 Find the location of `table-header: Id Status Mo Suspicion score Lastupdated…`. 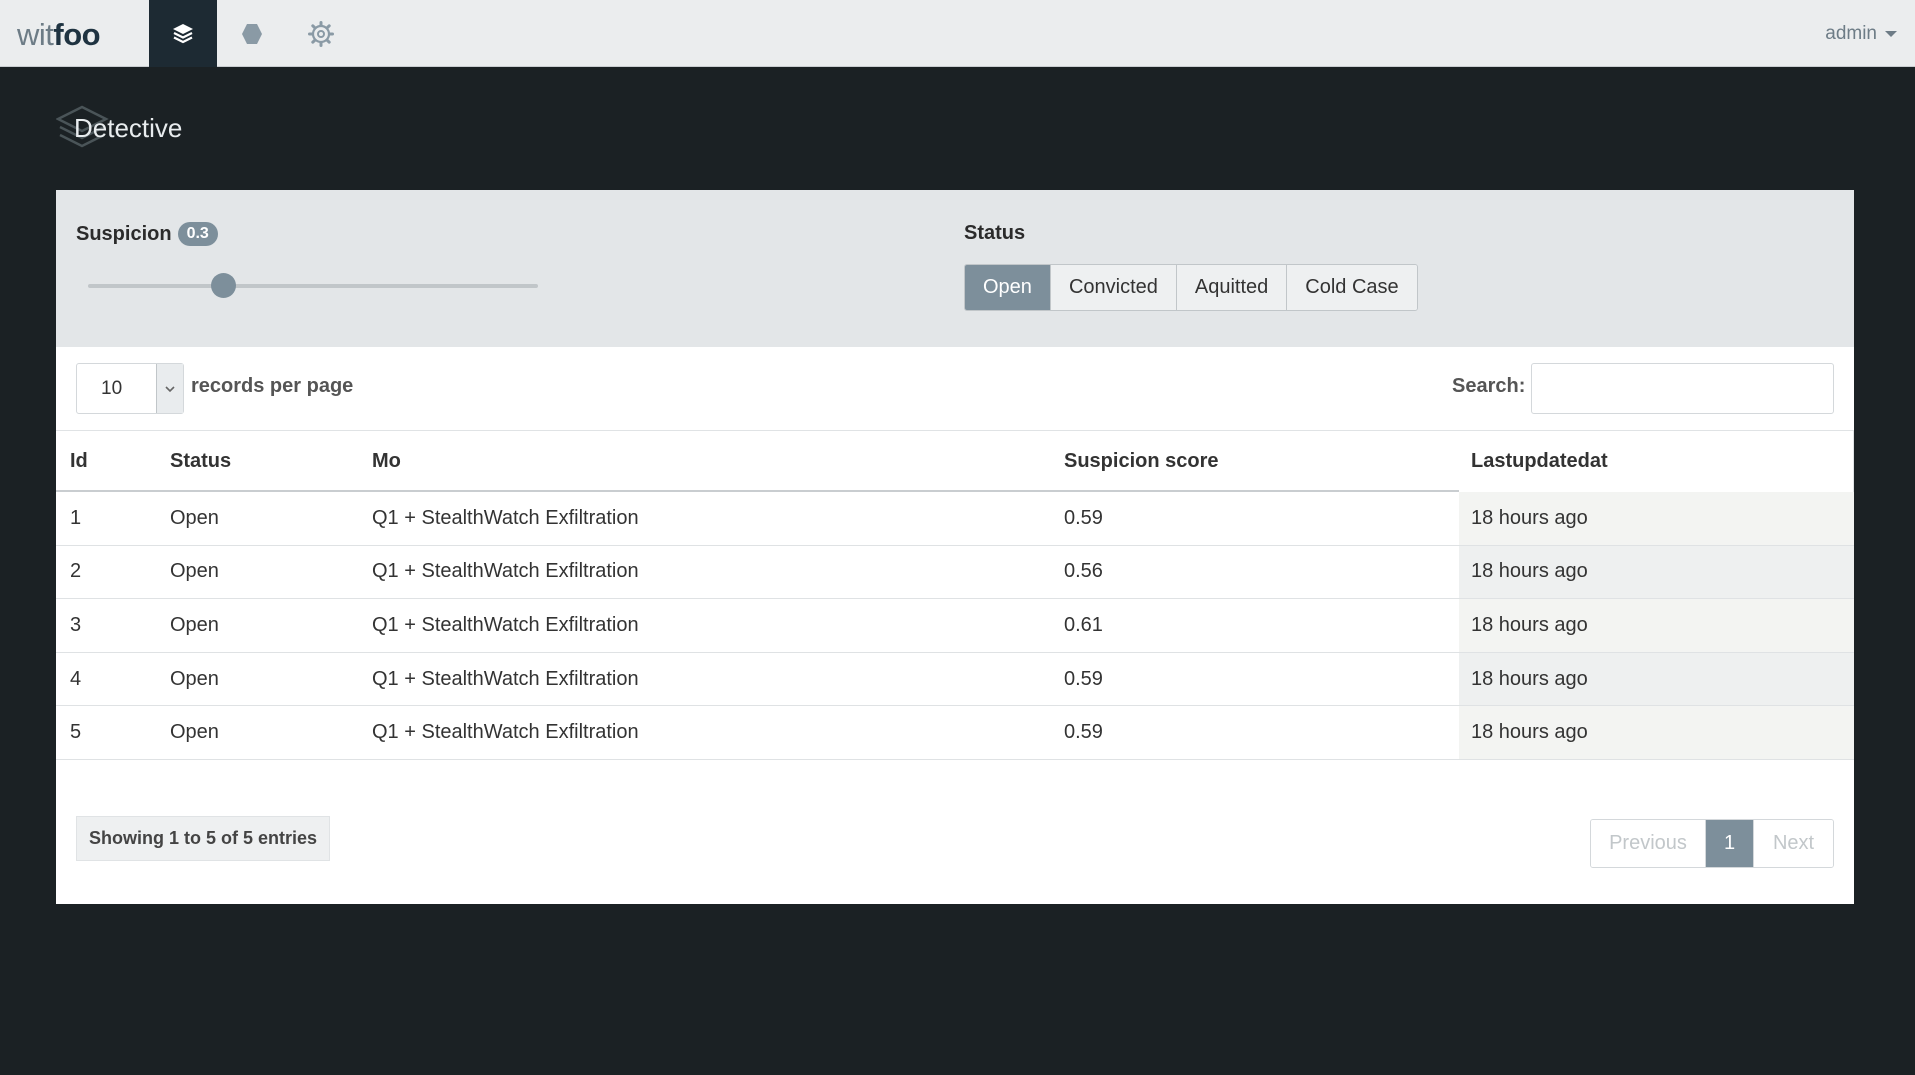

table-header: Id Status Mo Suspicion score Lastupdated… is located at coordinates (955, 466).